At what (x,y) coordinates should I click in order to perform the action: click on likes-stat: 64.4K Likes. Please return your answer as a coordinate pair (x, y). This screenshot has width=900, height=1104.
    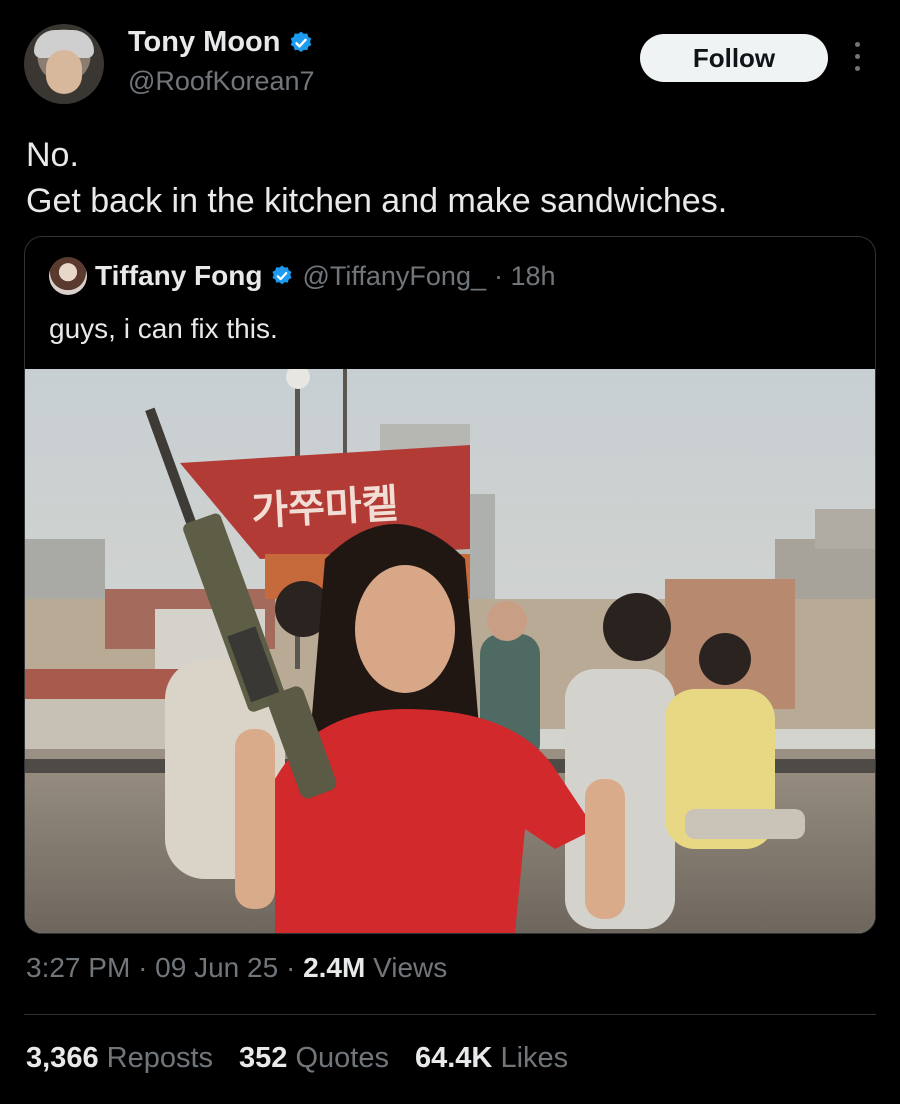
    Looking at the image, I should click on (491, 1058).